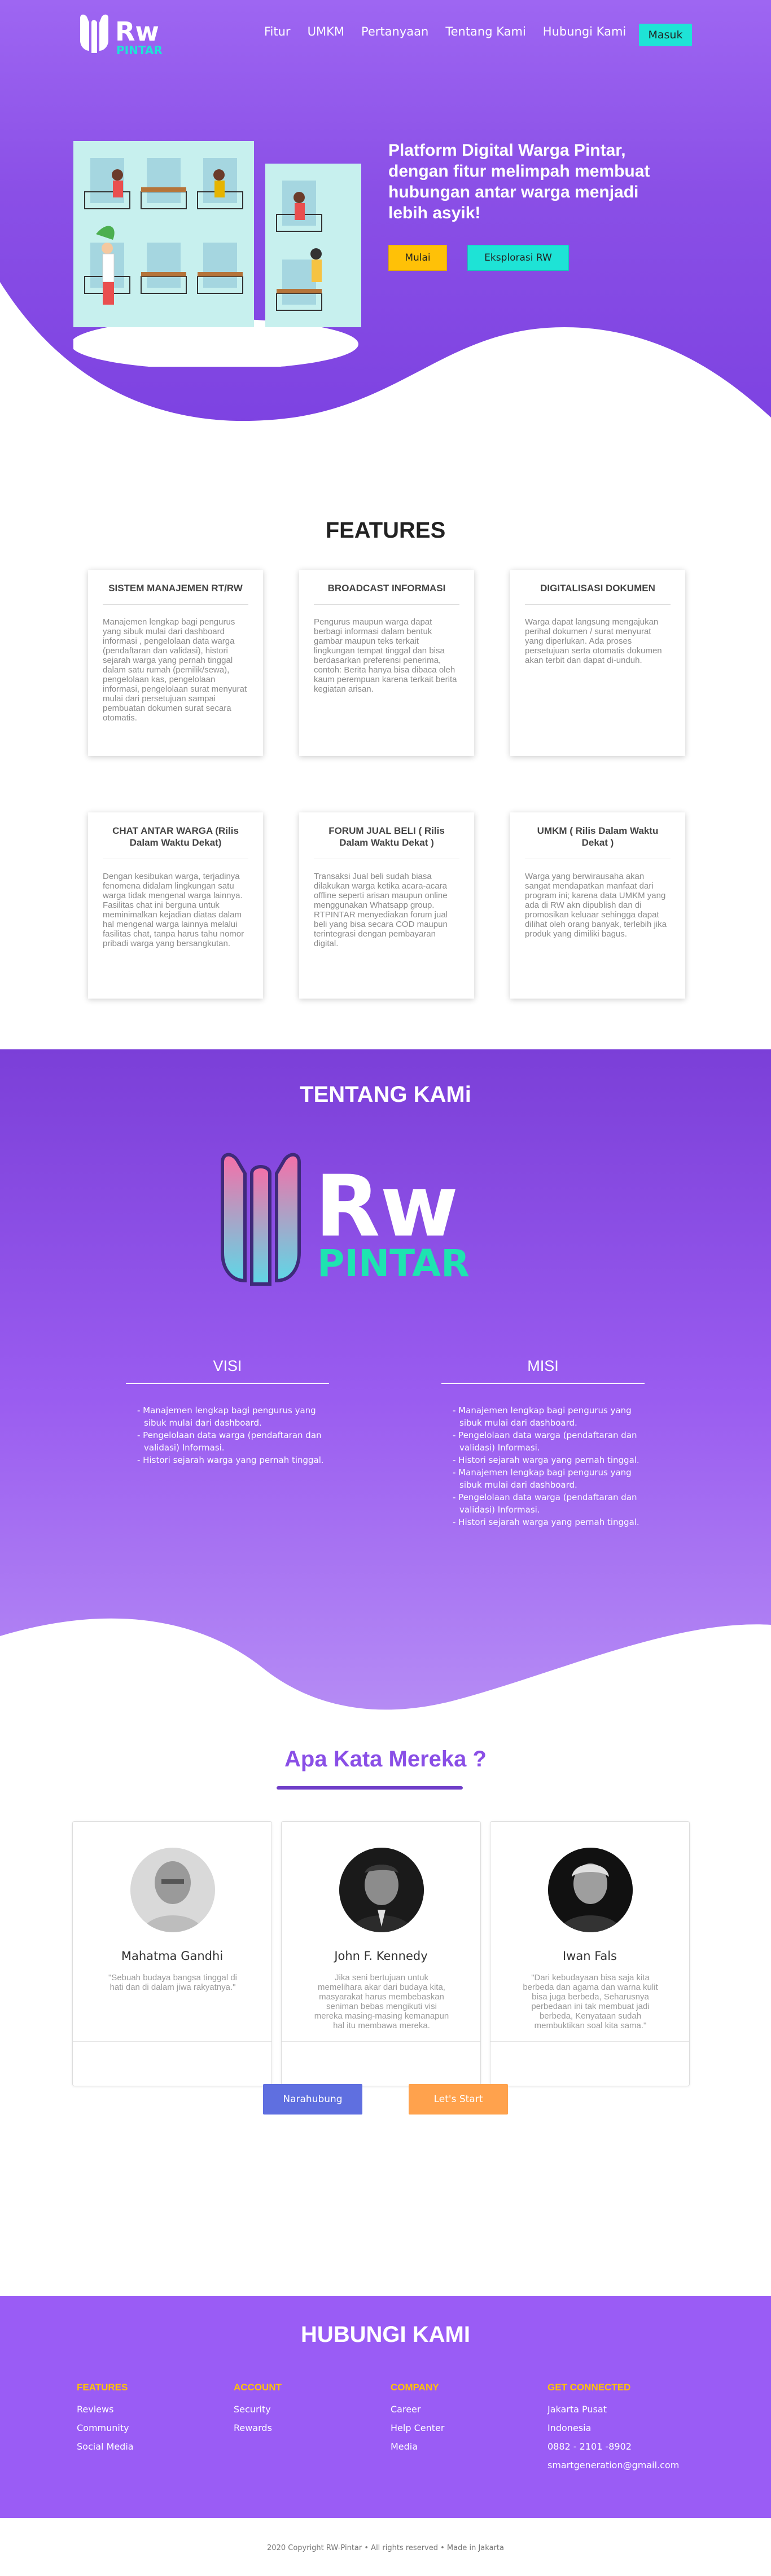 Image resolution: width=771 pixels, height=2576 pixels. Describe the element at coordinates (485, 32) in the screenshot. I see `nav-link-tentang-kami: Tentang Kami` at that location.